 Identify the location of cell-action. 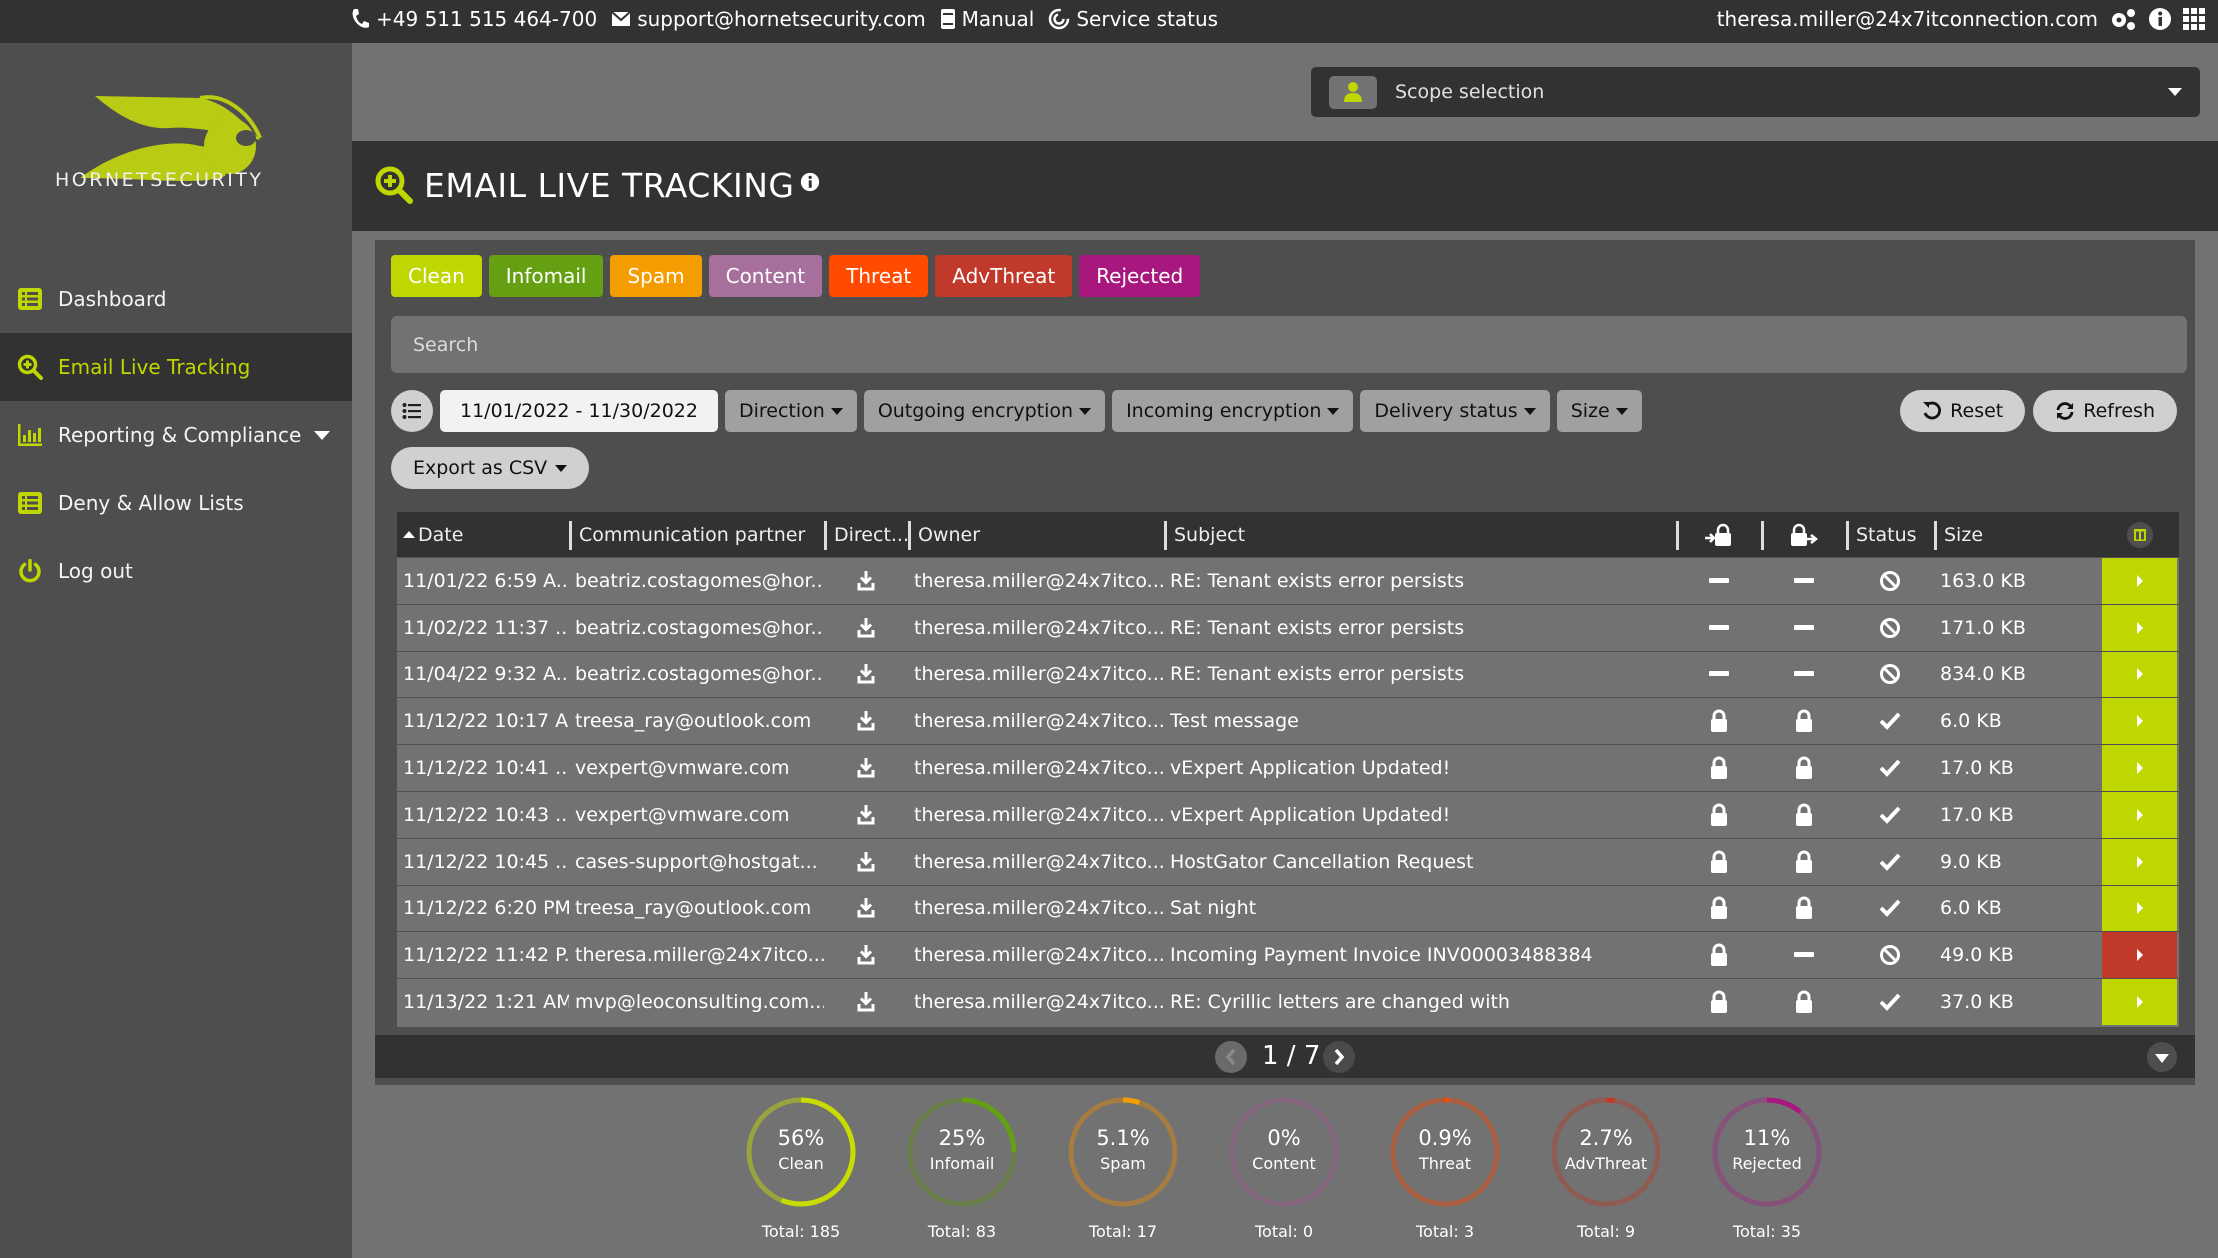
(2139, 861).